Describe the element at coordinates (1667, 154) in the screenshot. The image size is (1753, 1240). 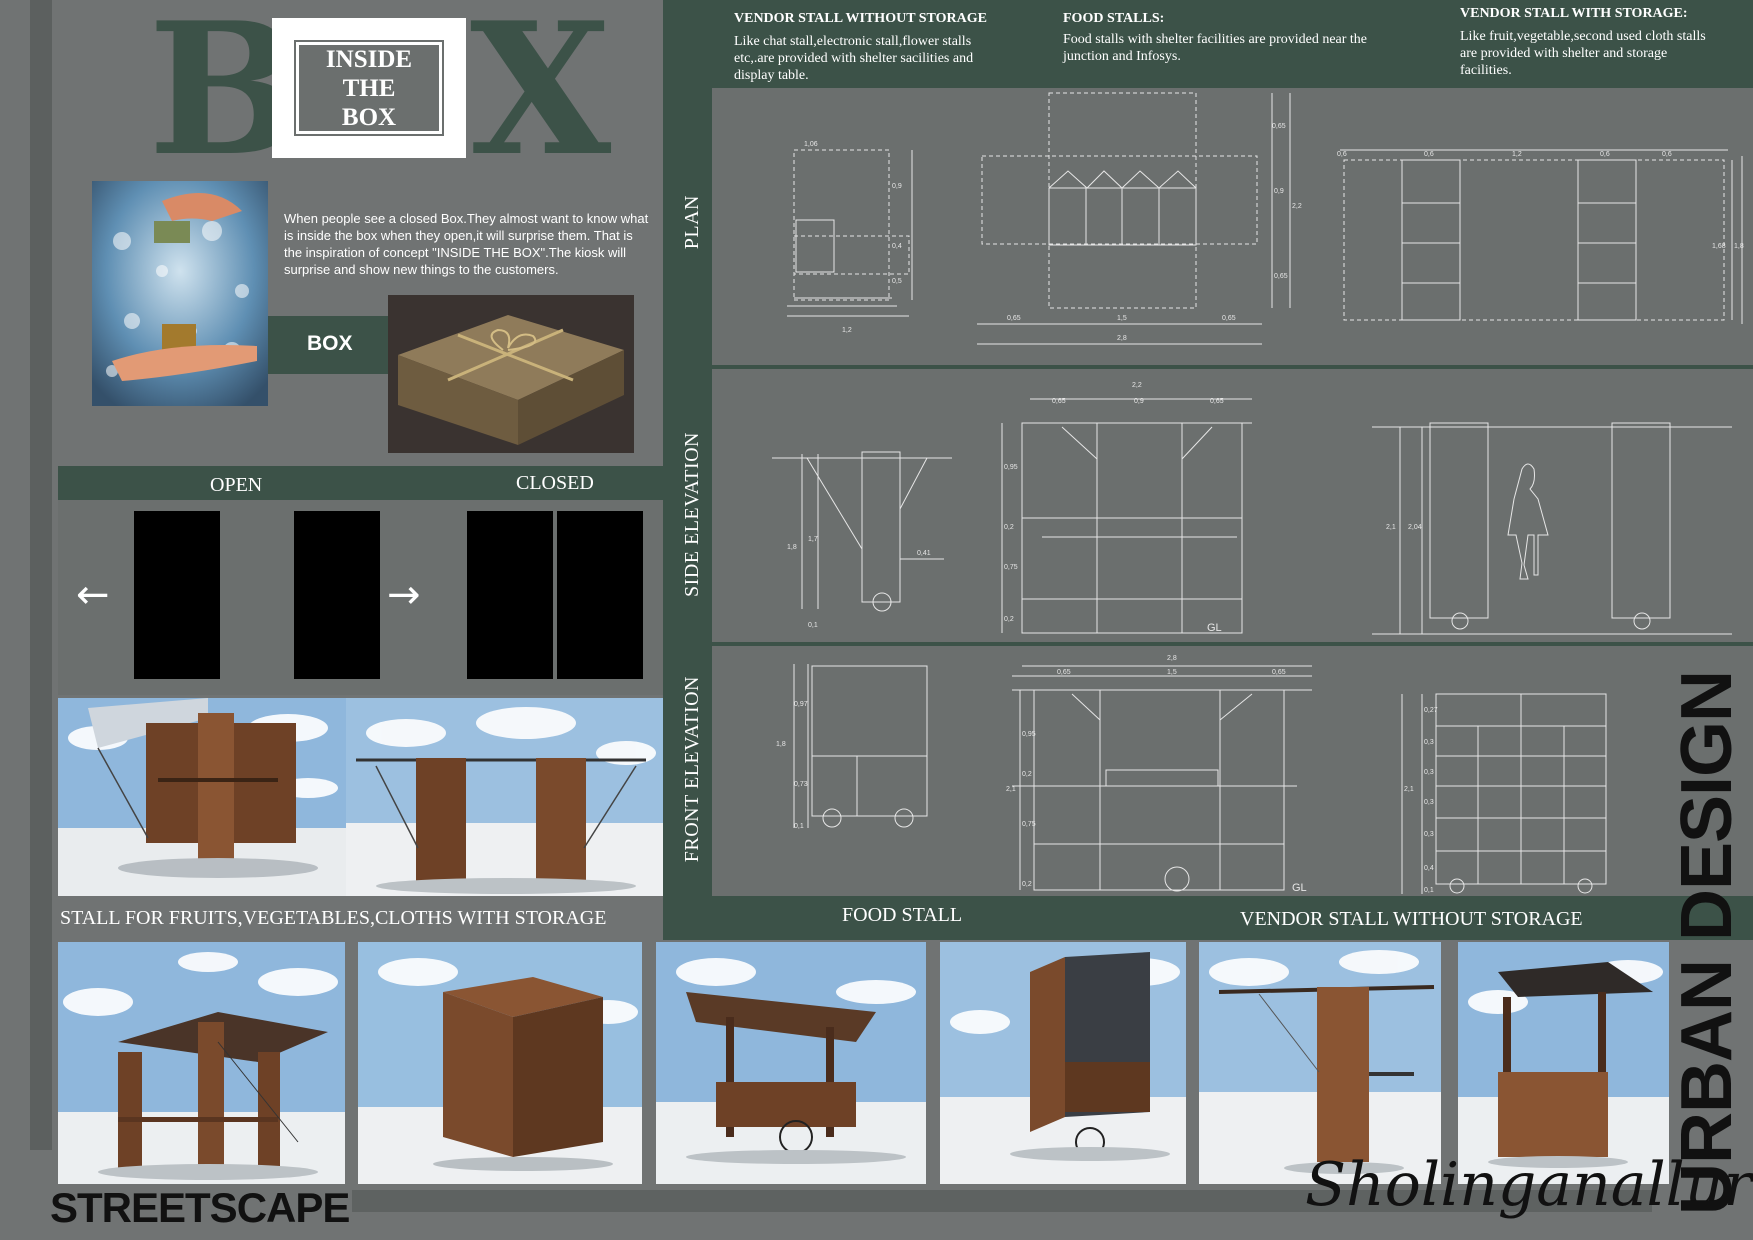
I see `plan-dim-c4: 0,6` at that location.